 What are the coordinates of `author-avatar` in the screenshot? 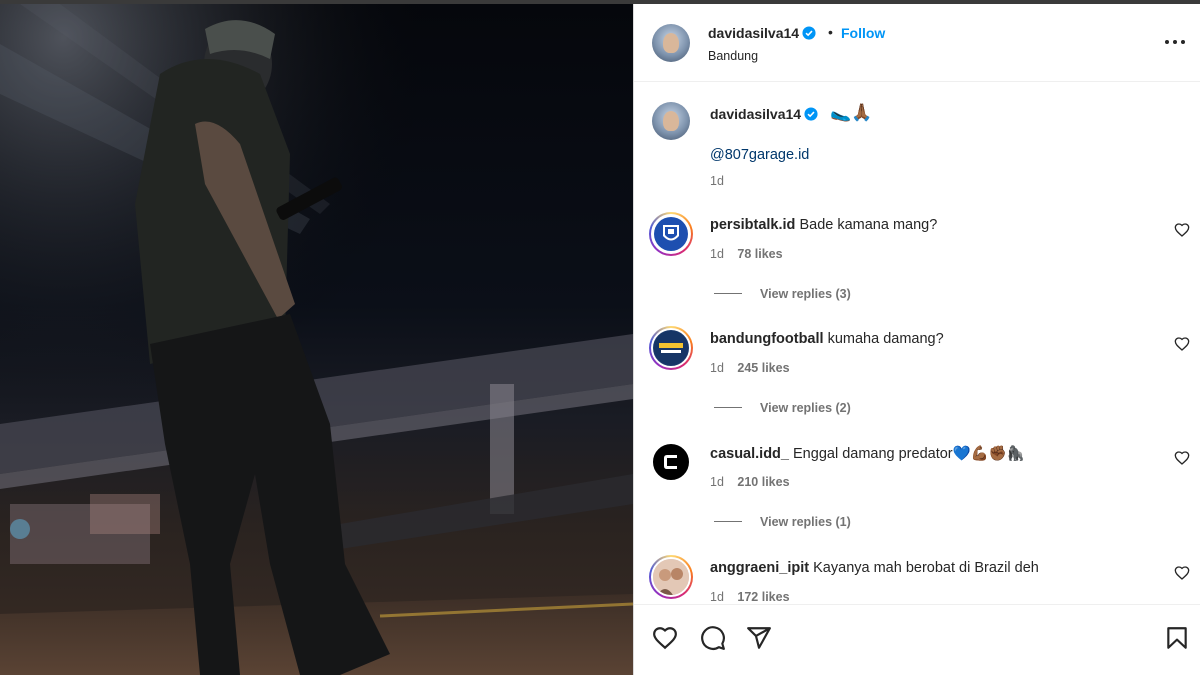 It's located at (671, 43).